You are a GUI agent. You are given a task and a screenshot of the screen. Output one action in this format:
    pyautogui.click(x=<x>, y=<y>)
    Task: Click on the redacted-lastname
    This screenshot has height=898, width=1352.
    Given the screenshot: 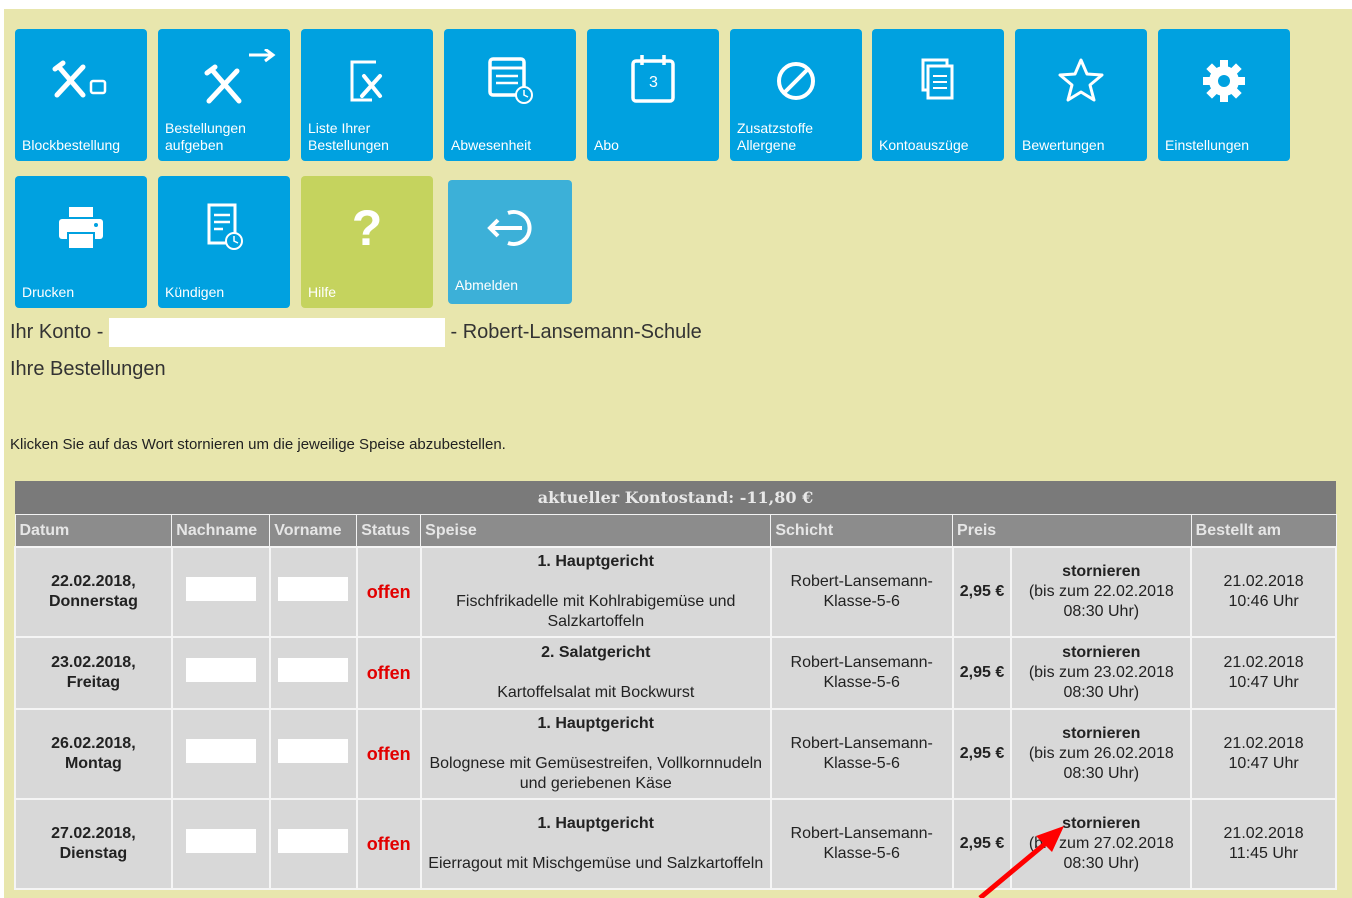 What is the action you would take?
    pyautogui.click(x=220, y=841)
    